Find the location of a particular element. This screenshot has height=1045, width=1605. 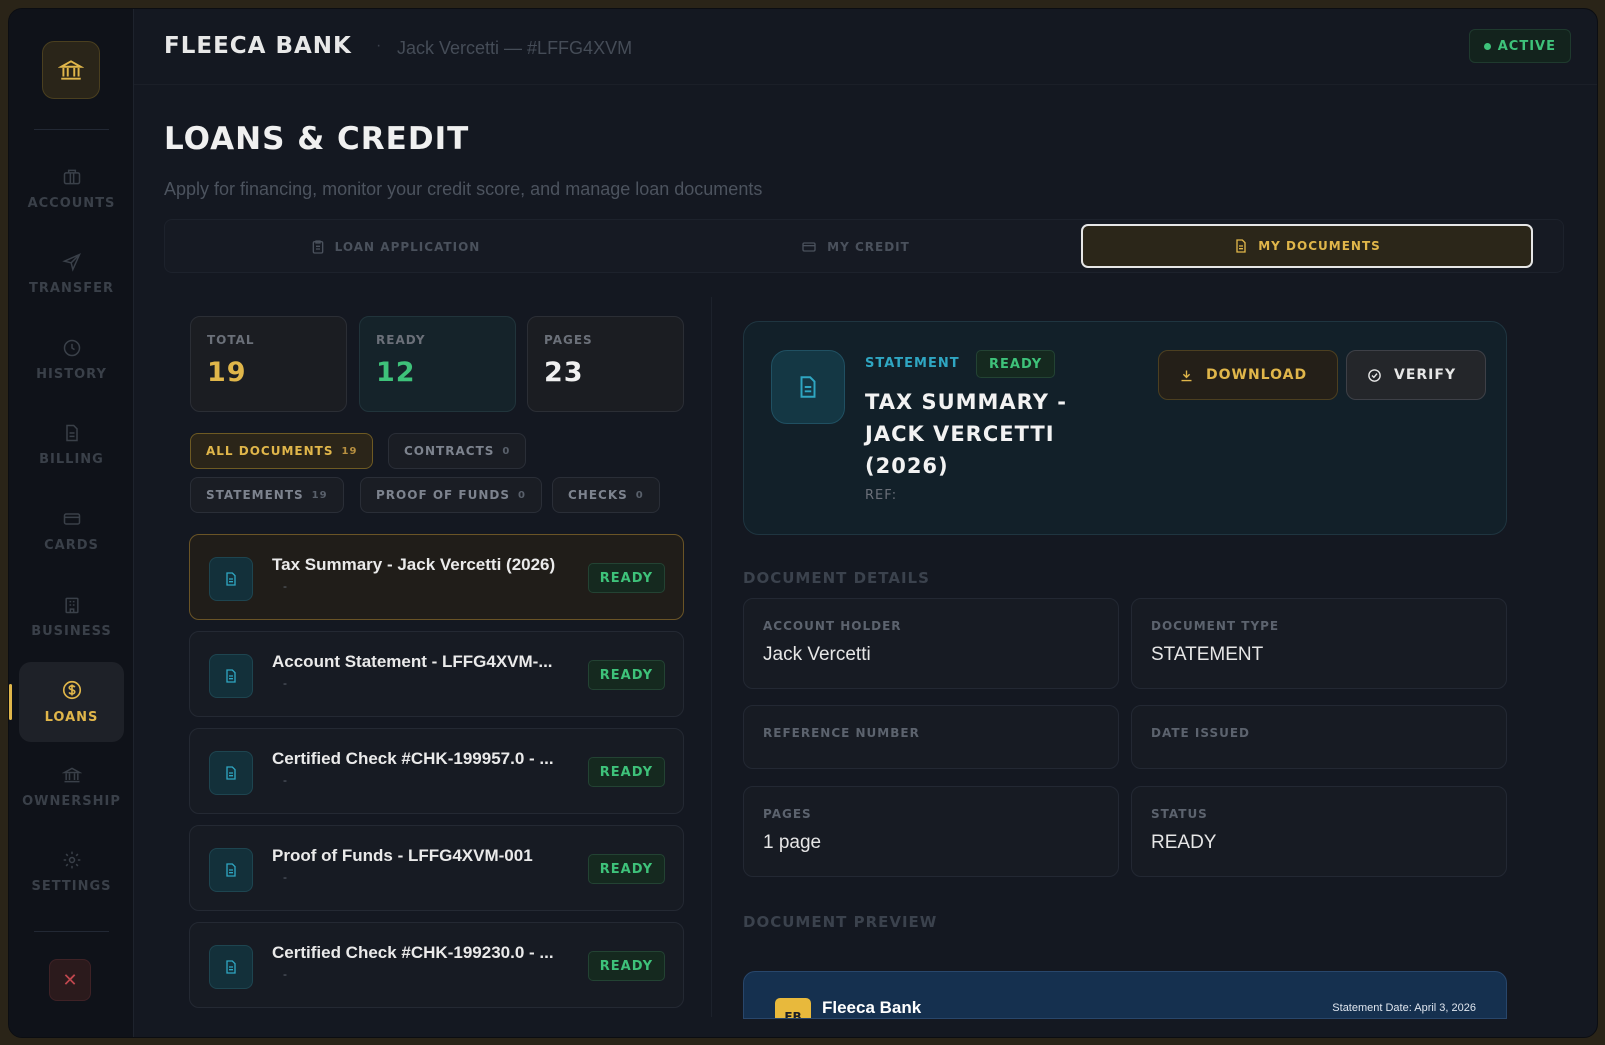

bank-logo is located at coordinates (71, 70).